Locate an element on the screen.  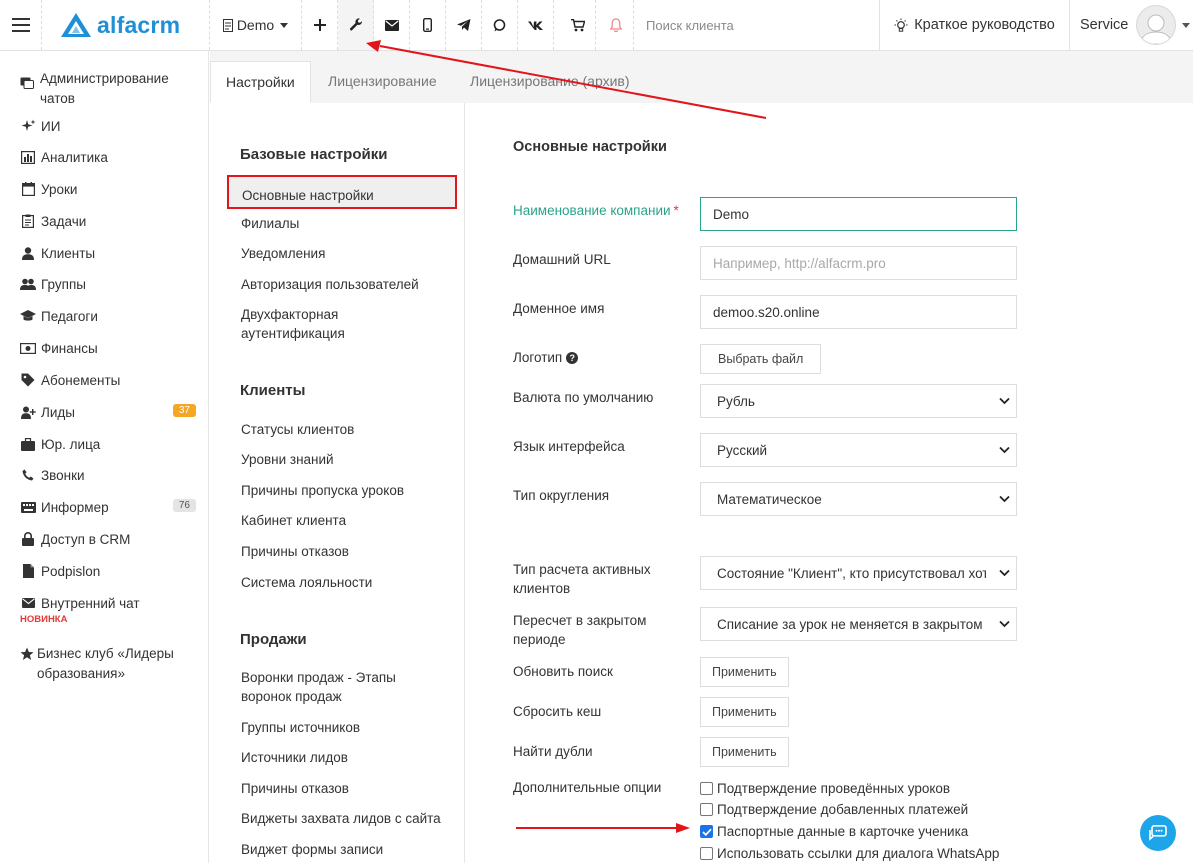
user-name: Service is located at coordinates (1104, 25).